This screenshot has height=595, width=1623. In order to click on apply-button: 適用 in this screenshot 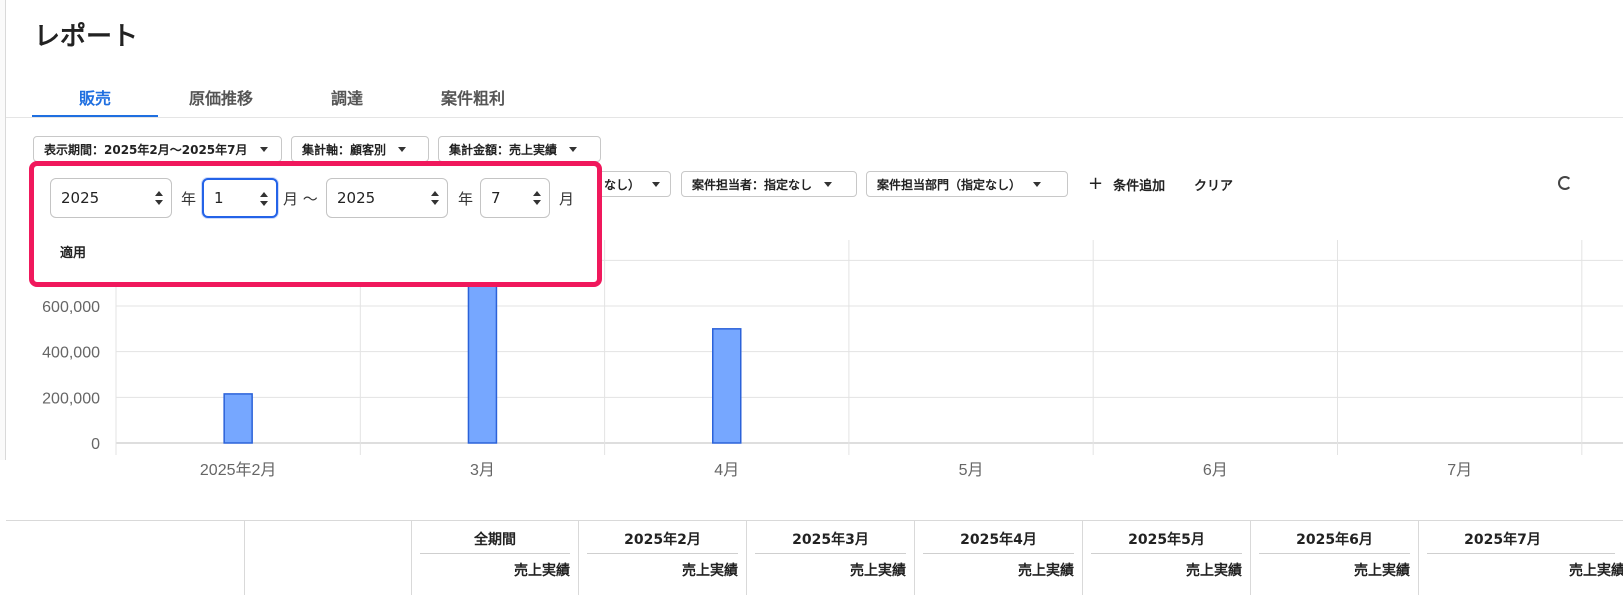, I will do `click(73, 251)`.